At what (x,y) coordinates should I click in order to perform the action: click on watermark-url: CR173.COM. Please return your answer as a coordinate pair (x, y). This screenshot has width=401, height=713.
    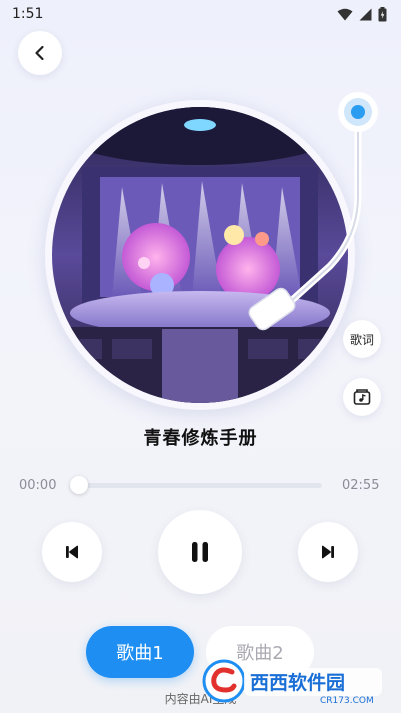
    Looking at the image, I should click on (347, 701).